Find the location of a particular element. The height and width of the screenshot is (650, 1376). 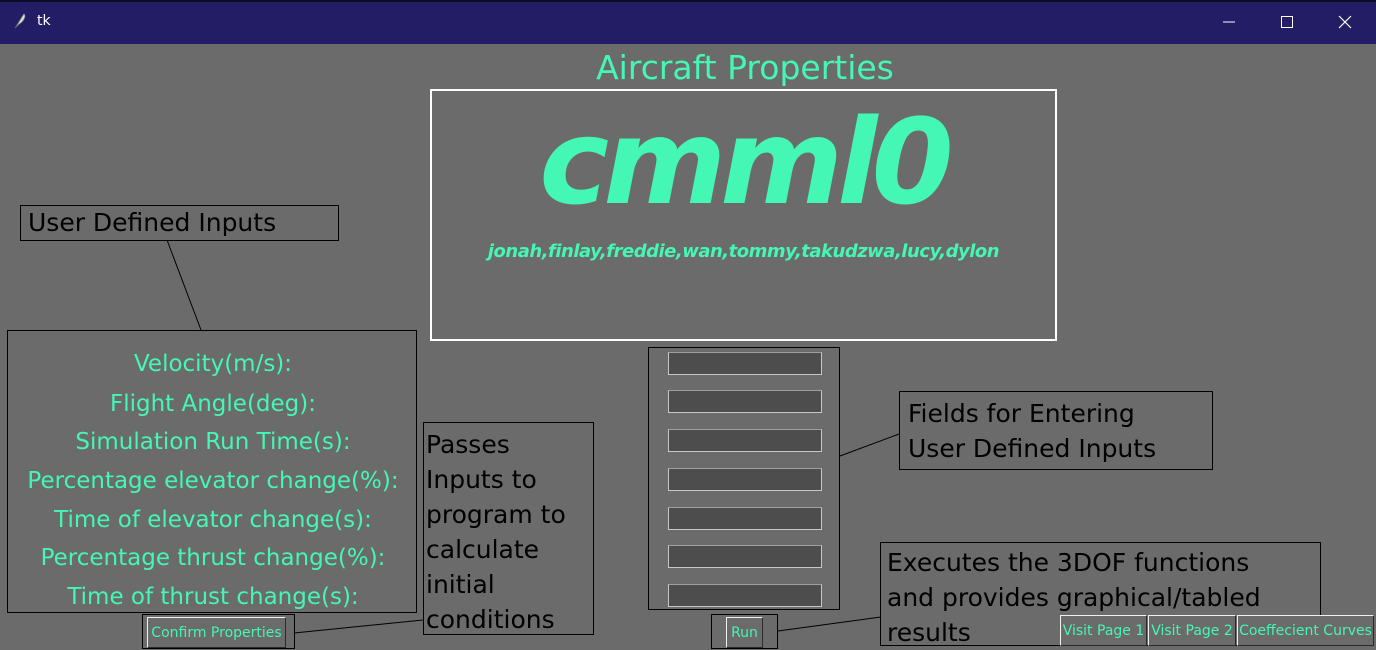

time-elevator-change-input is located at coordinates (745, 518).